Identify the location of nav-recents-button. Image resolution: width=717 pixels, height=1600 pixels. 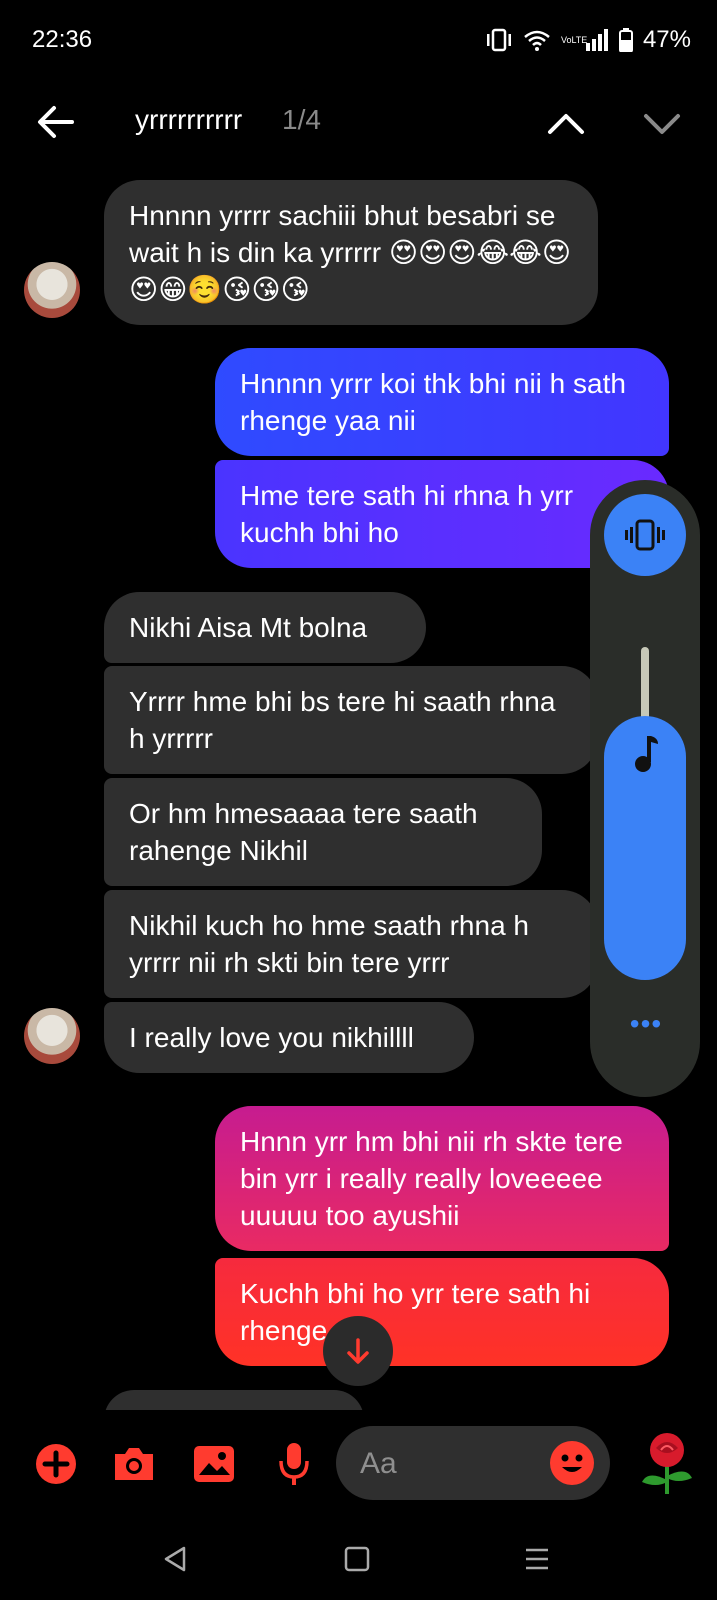
(537, 1559).